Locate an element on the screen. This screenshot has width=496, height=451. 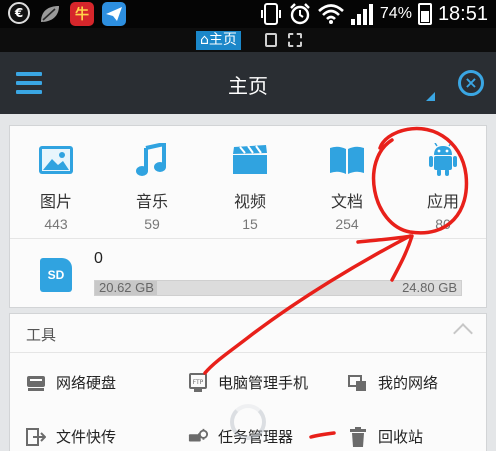
app-bar: 主页 × is located at coordinates (248, 83).